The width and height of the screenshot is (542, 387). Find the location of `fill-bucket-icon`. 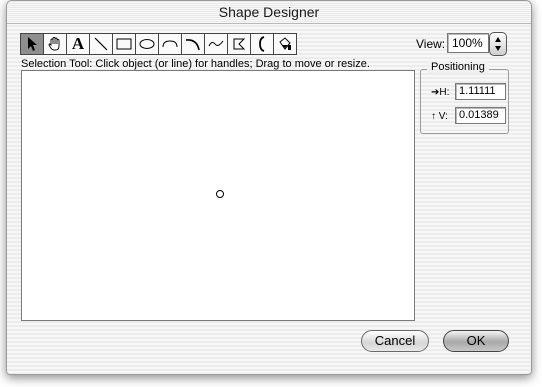

fill-bucket-icon is located at coordinates (285, 43).